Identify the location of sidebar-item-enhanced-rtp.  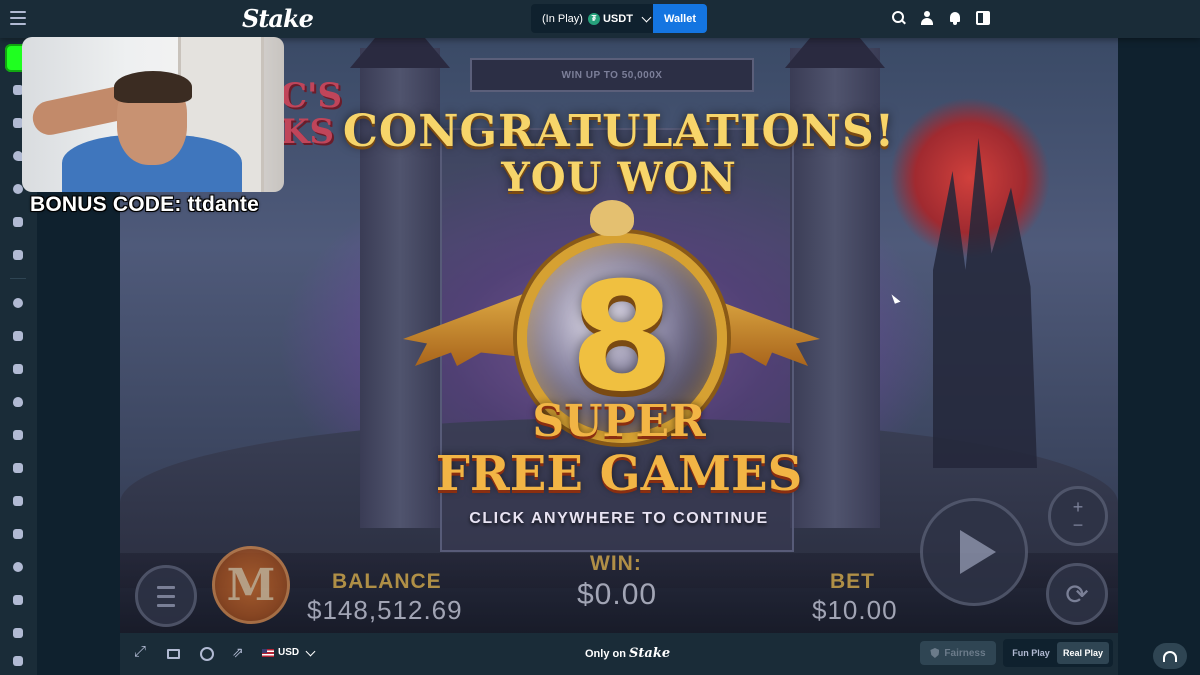
(18, 567).